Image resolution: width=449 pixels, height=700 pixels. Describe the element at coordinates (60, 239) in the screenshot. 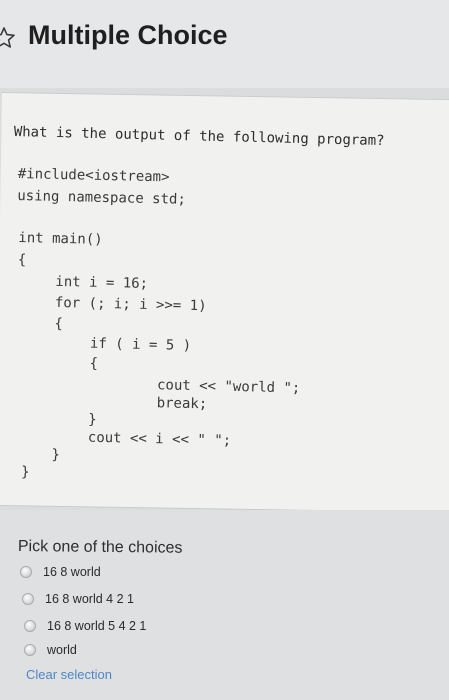

I see `code-line: int main()` at that location.